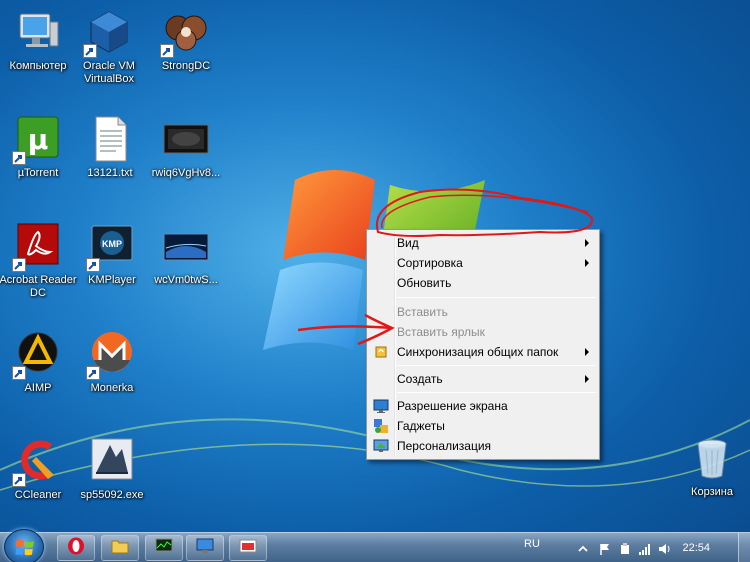 The width and height of the screenshot is (750, 562). Describe the element at coordinates (605, 549) in the screenshot. I see `action-center-flag-icon` at that location.